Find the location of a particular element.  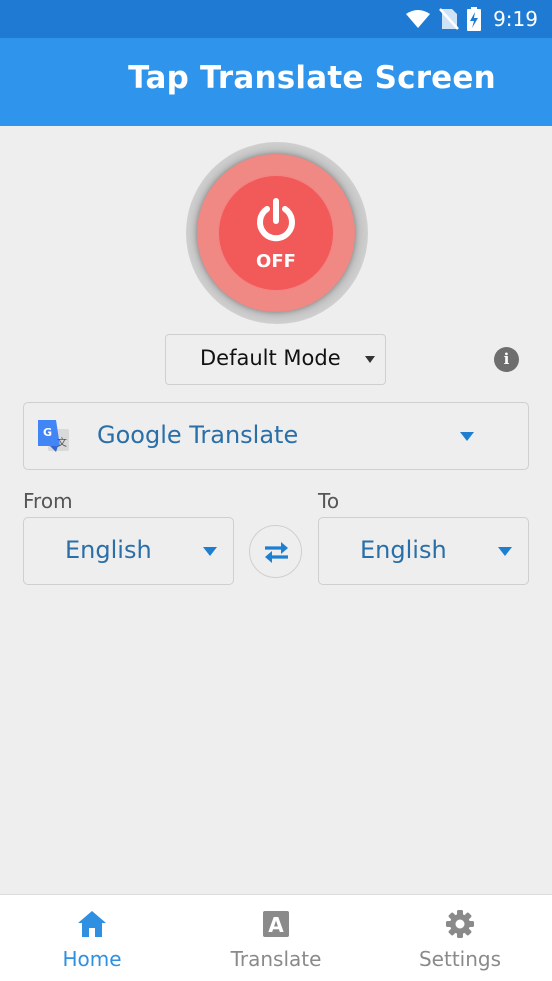

source-language-dropdown: English is located at coordinates (128, 551).